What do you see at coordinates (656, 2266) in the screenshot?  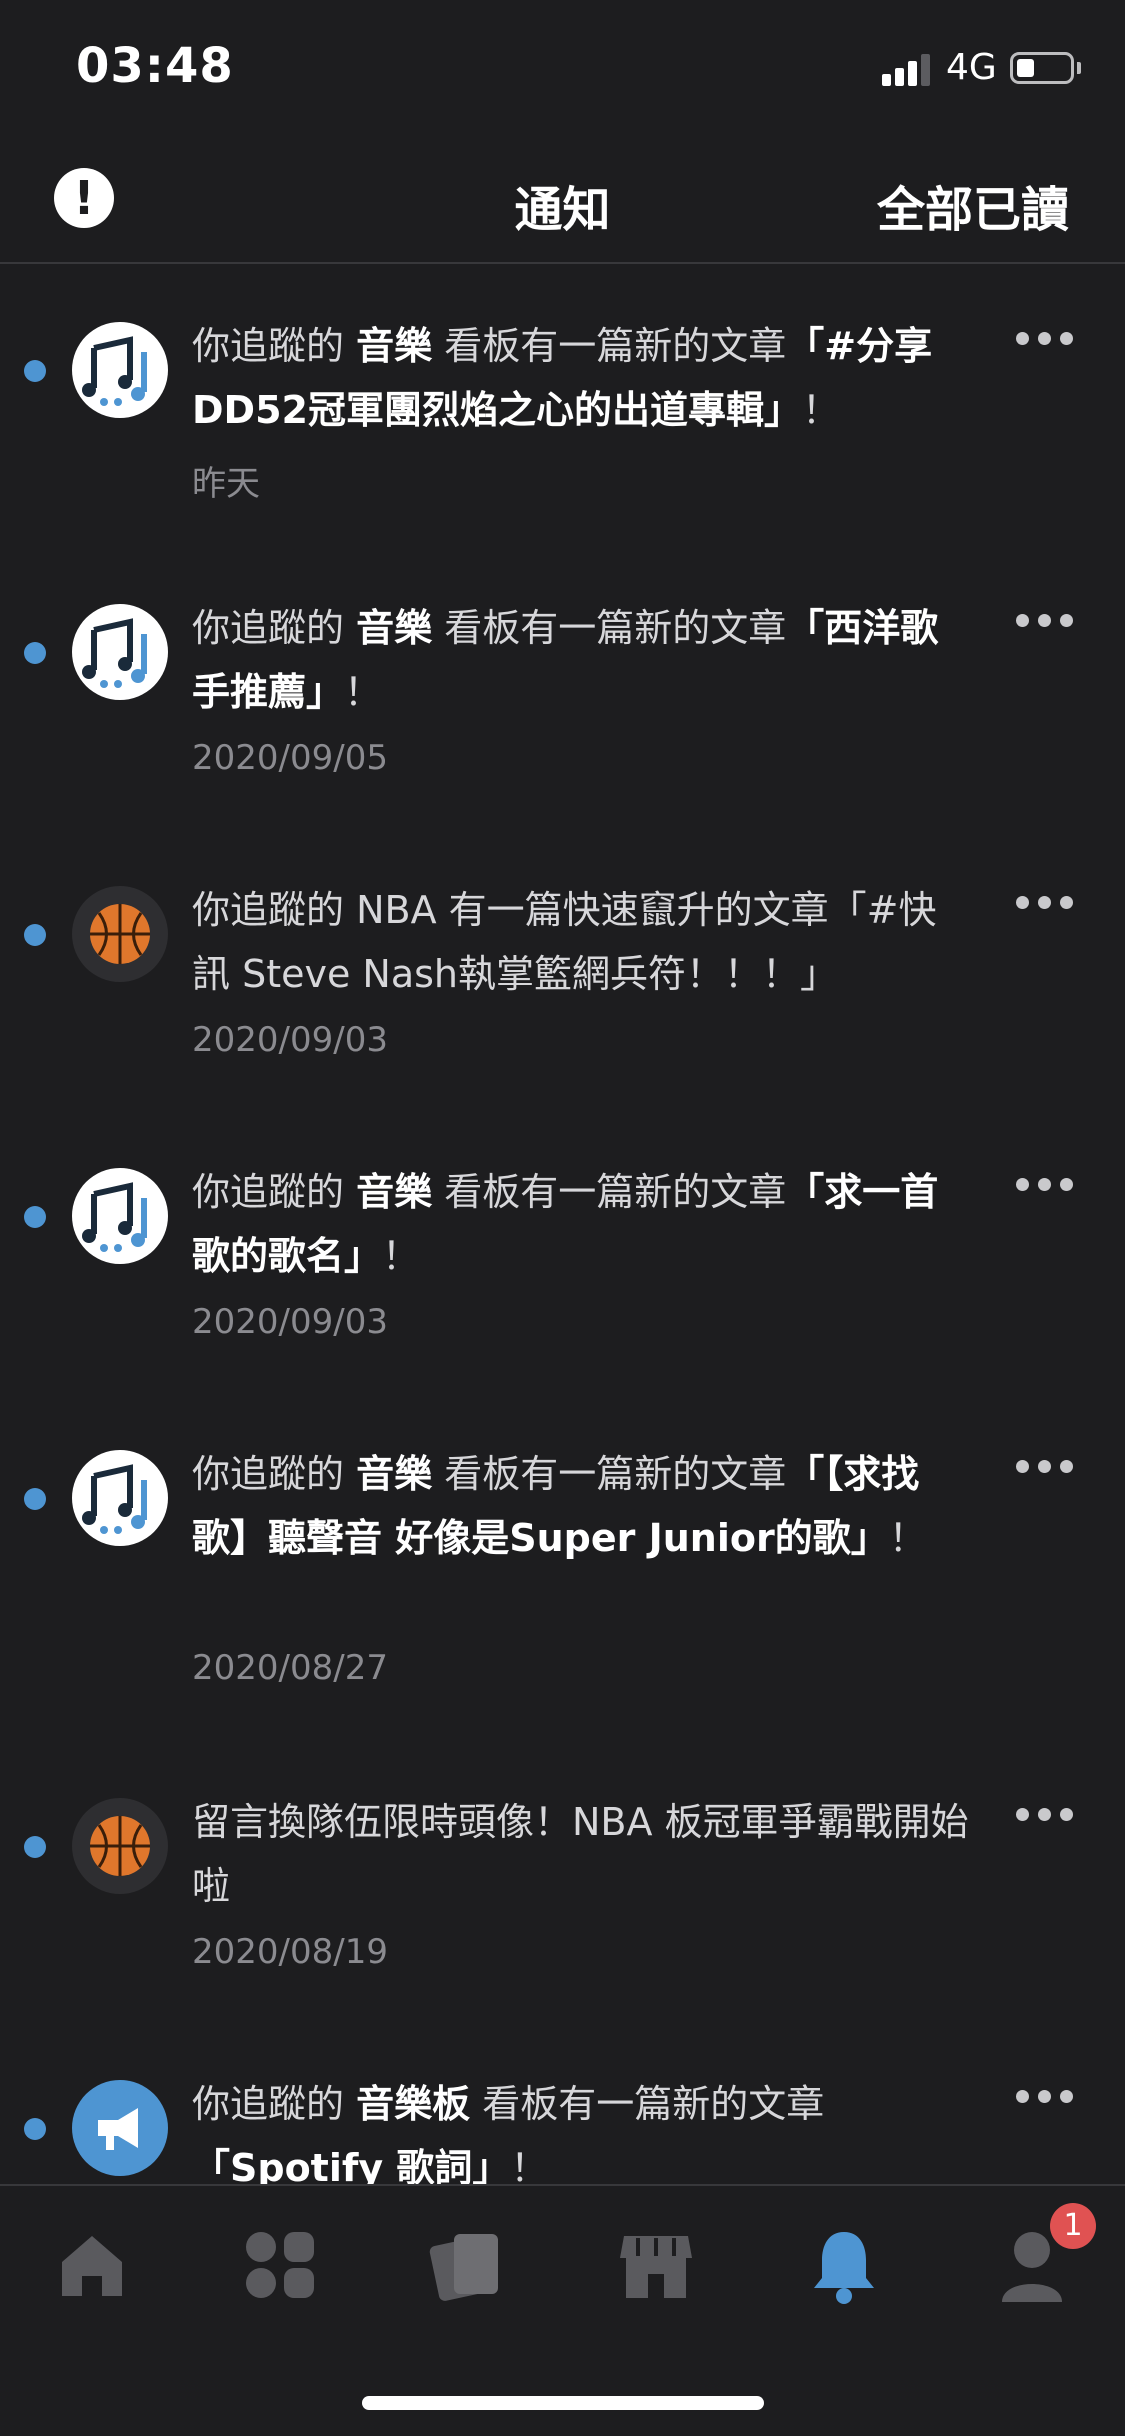 I see `shop-icon` at bounding box center [656, 2266].